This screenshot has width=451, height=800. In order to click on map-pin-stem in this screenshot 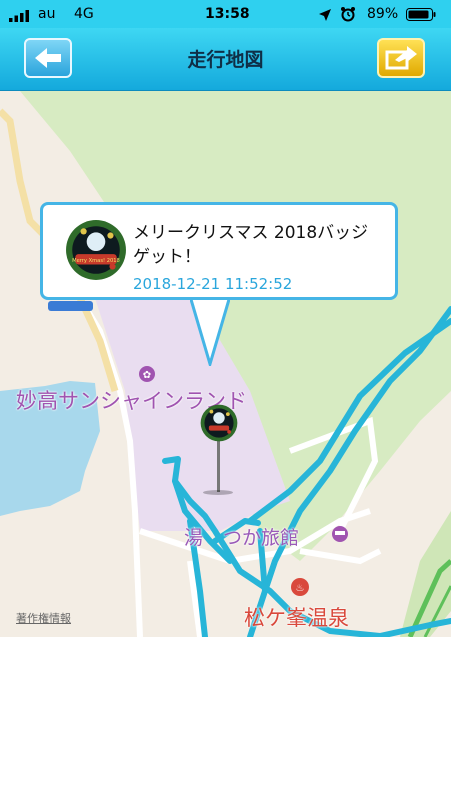, I will do `click(218, 466)`.